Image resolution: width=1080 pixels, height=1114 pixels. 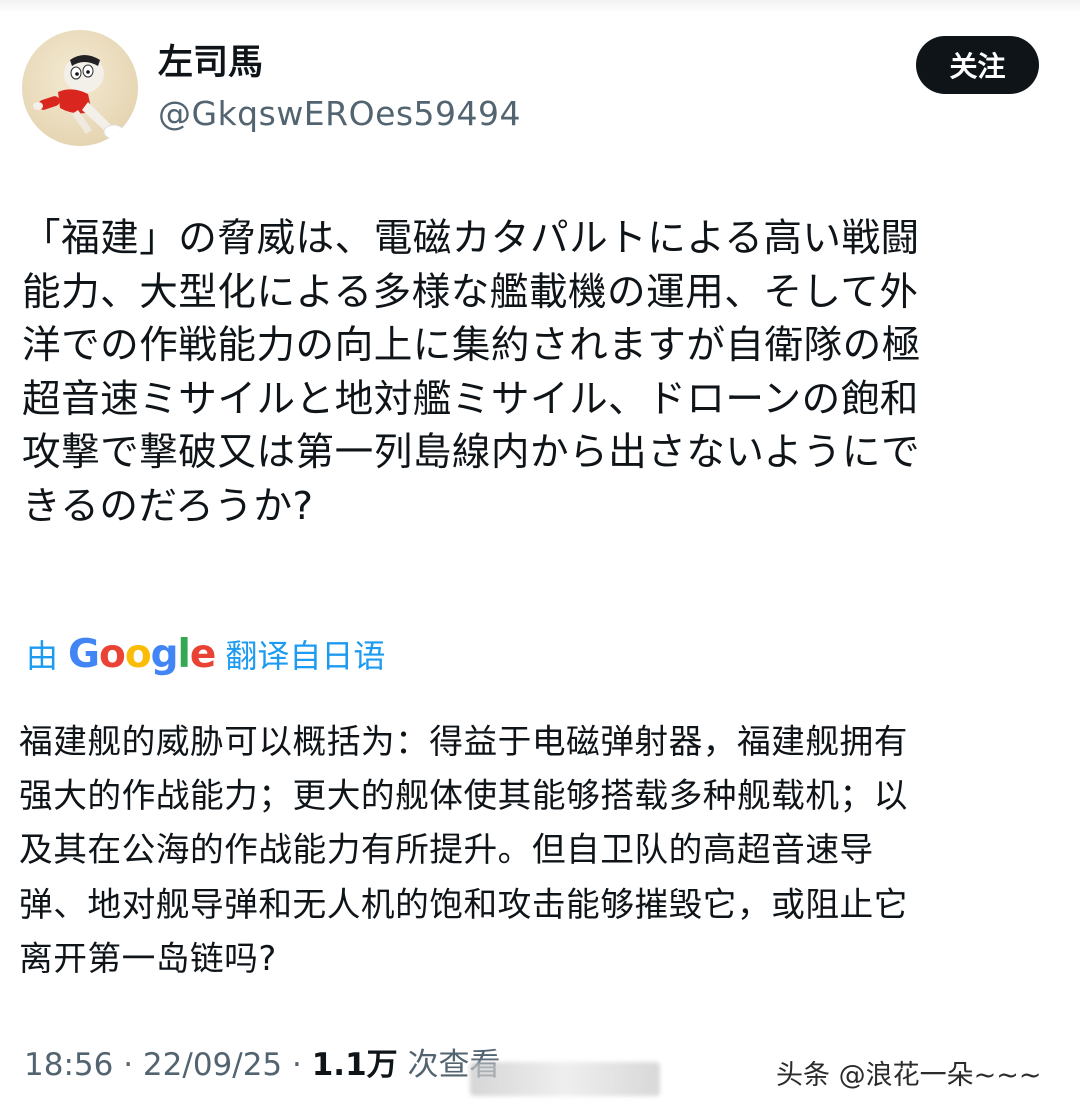 What do you see at coordinates (79, 97) in the screenshot?
I see `avatar-figure-icon` at bounding box center [79, 97].